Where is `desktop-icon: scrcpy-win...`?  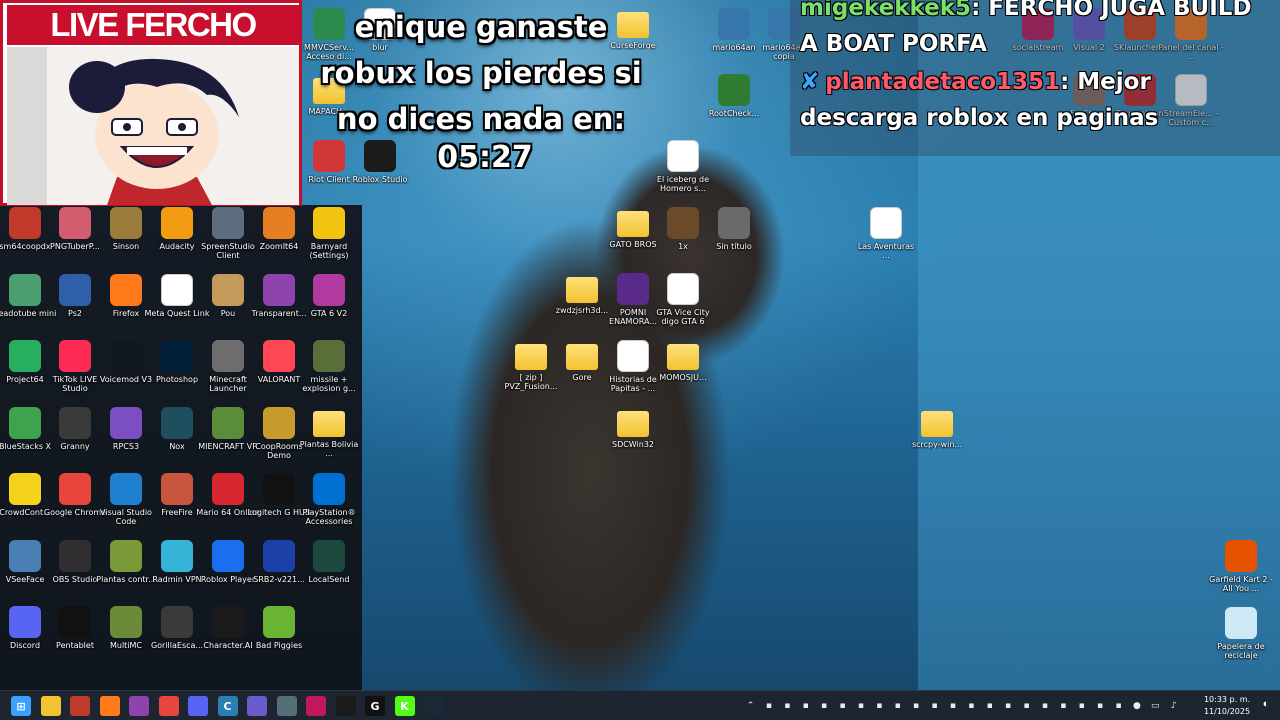 desktop-icon: scrcpy-win... is located at coordinates (937, 440).